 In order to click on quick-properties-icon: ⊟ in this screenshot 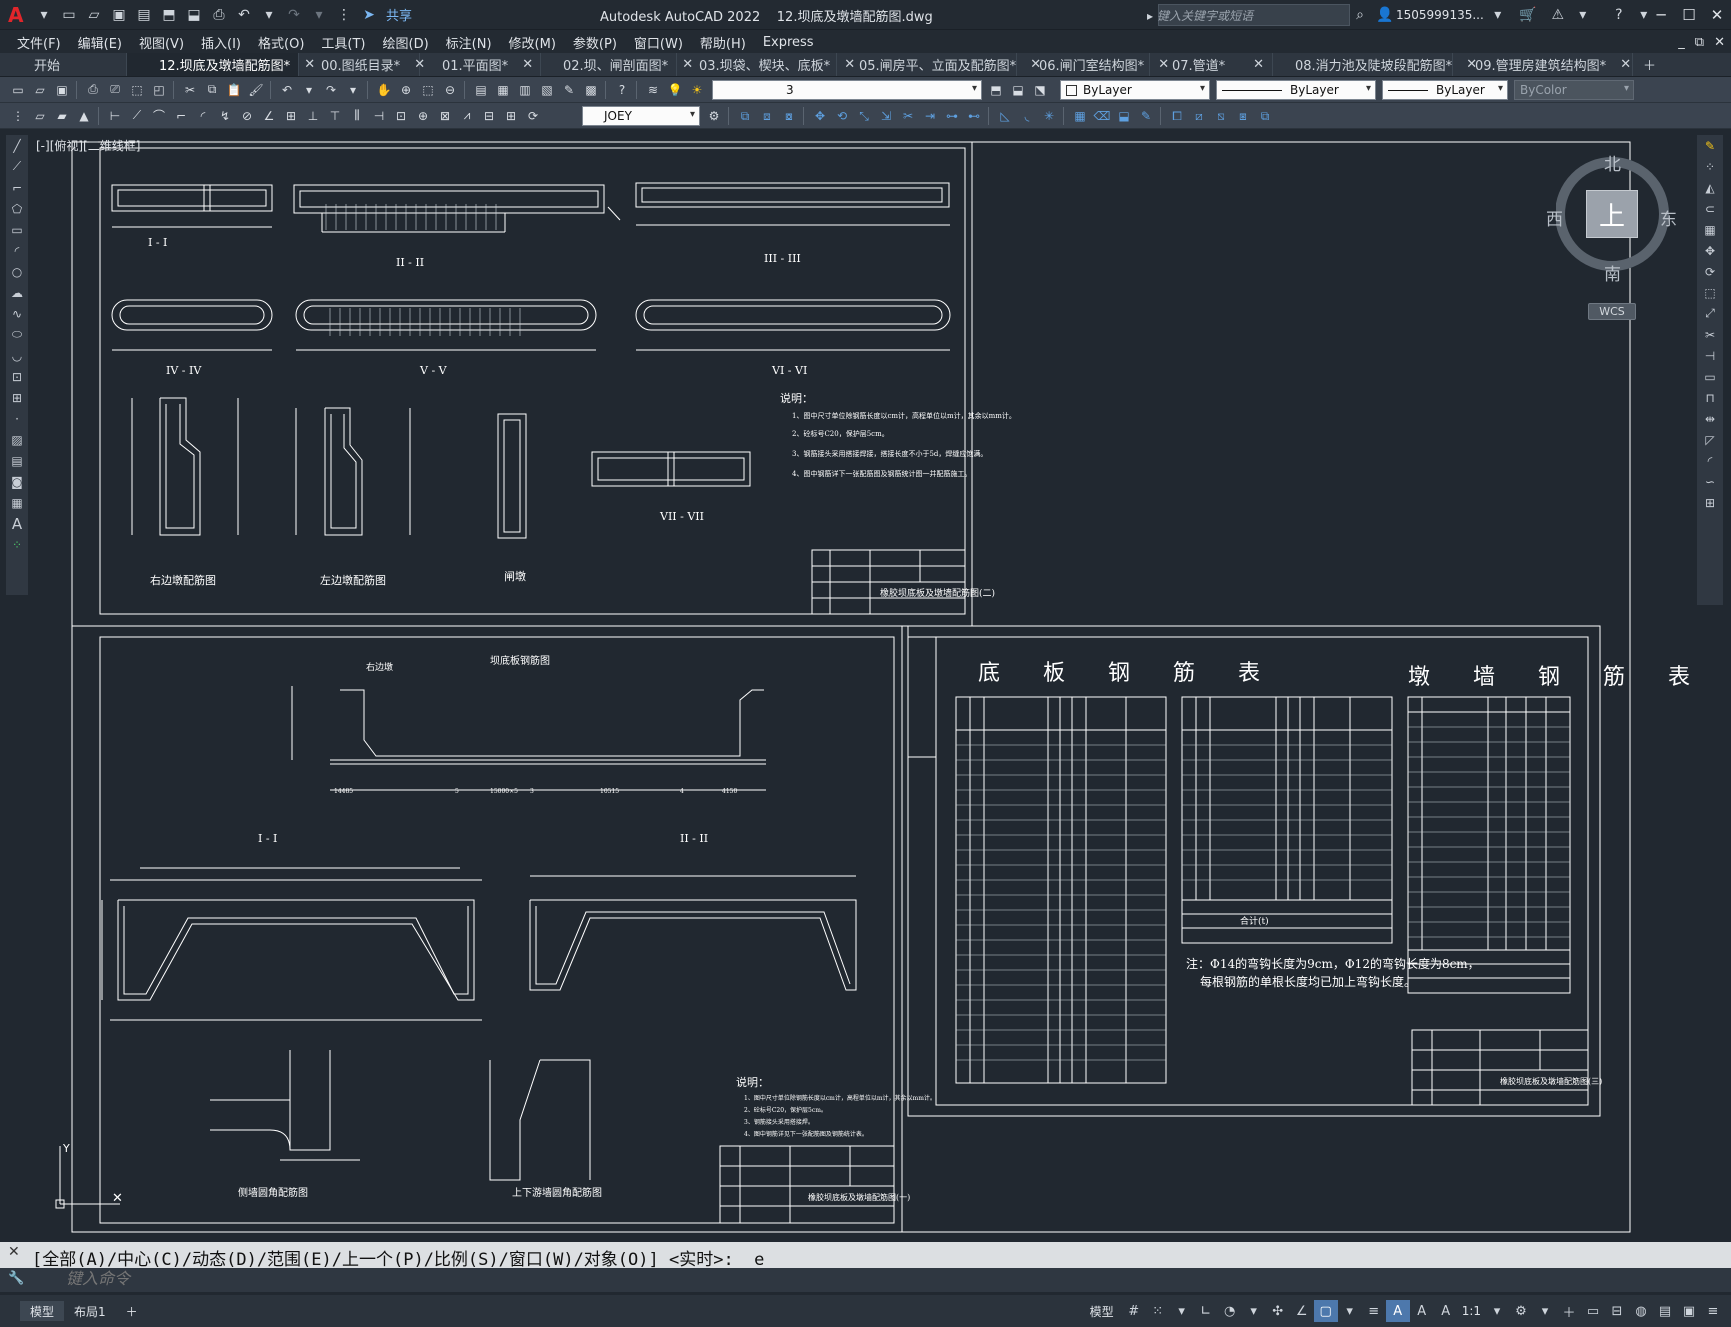, I will do `click(1617, 1311)`.